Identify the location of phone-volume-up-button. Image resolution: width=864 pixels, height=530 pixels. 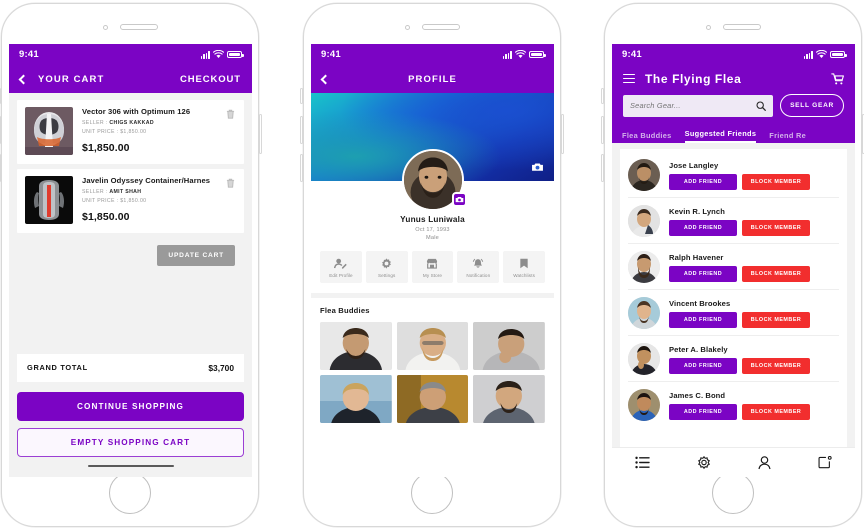
(301, 130).